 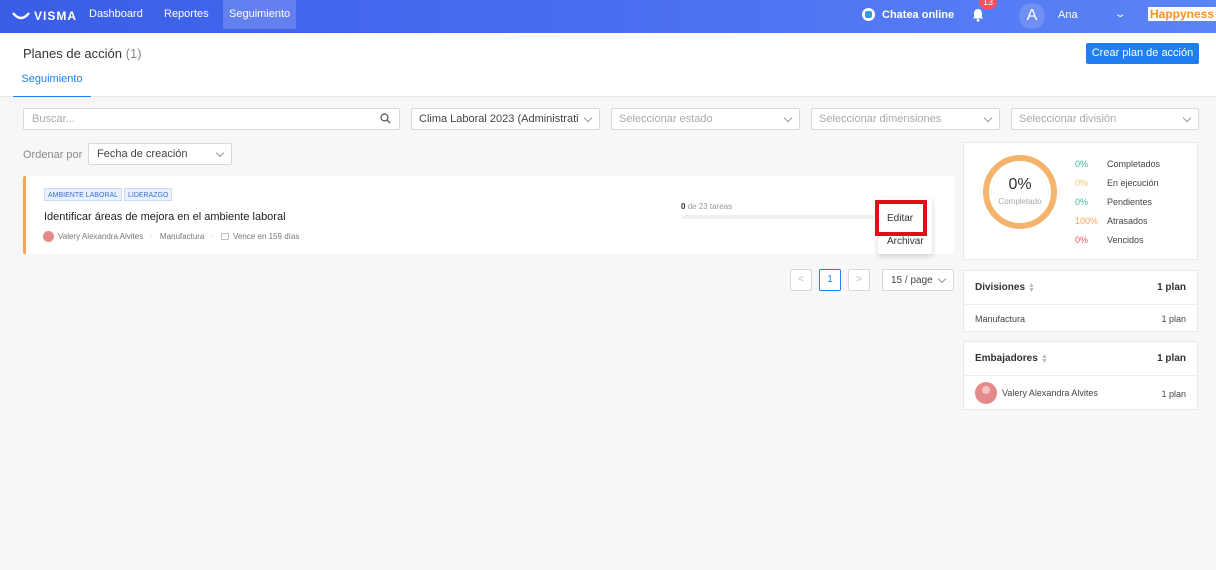 I want to click on status-atrasados: 100% Atrasados, so click(x=1111, y=221).